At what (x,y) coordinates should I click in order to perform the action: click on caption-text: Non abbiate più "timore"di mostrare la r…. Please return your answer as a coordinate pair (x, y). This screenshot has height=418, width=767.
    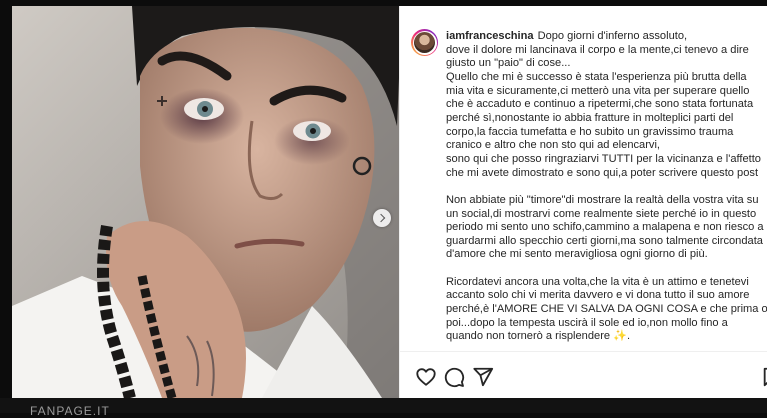
    Looking at the image, I should click on (602, 199).